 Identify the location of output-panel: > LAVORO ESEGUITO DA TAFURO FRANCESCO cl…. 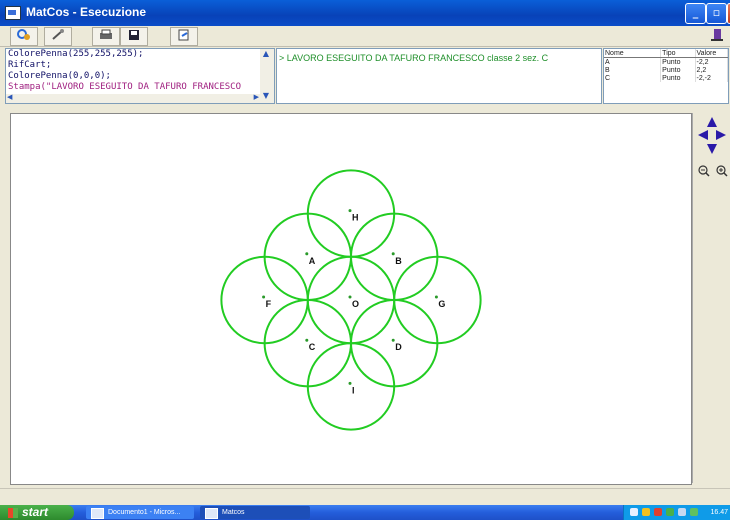
(439, 76).